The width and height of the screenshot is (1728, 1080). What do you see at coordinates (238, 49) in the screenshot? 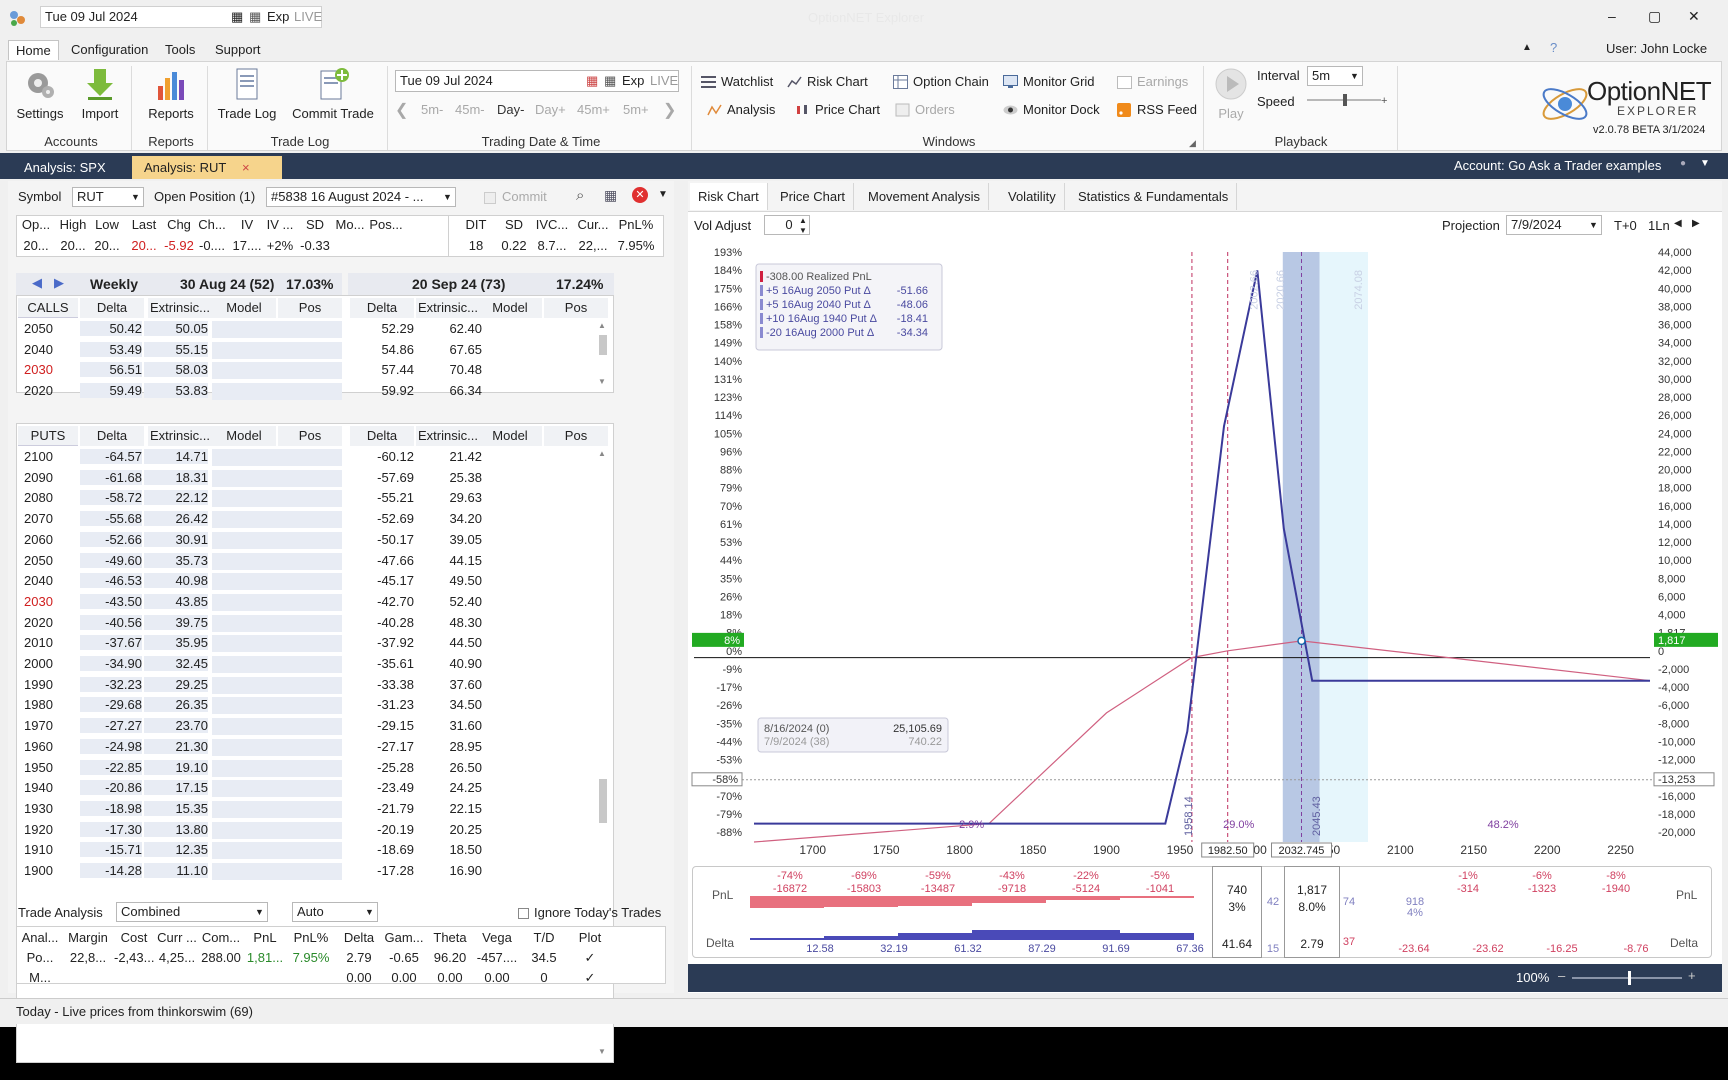
I see `menu-support: Support` at bounding box center [238, 49].